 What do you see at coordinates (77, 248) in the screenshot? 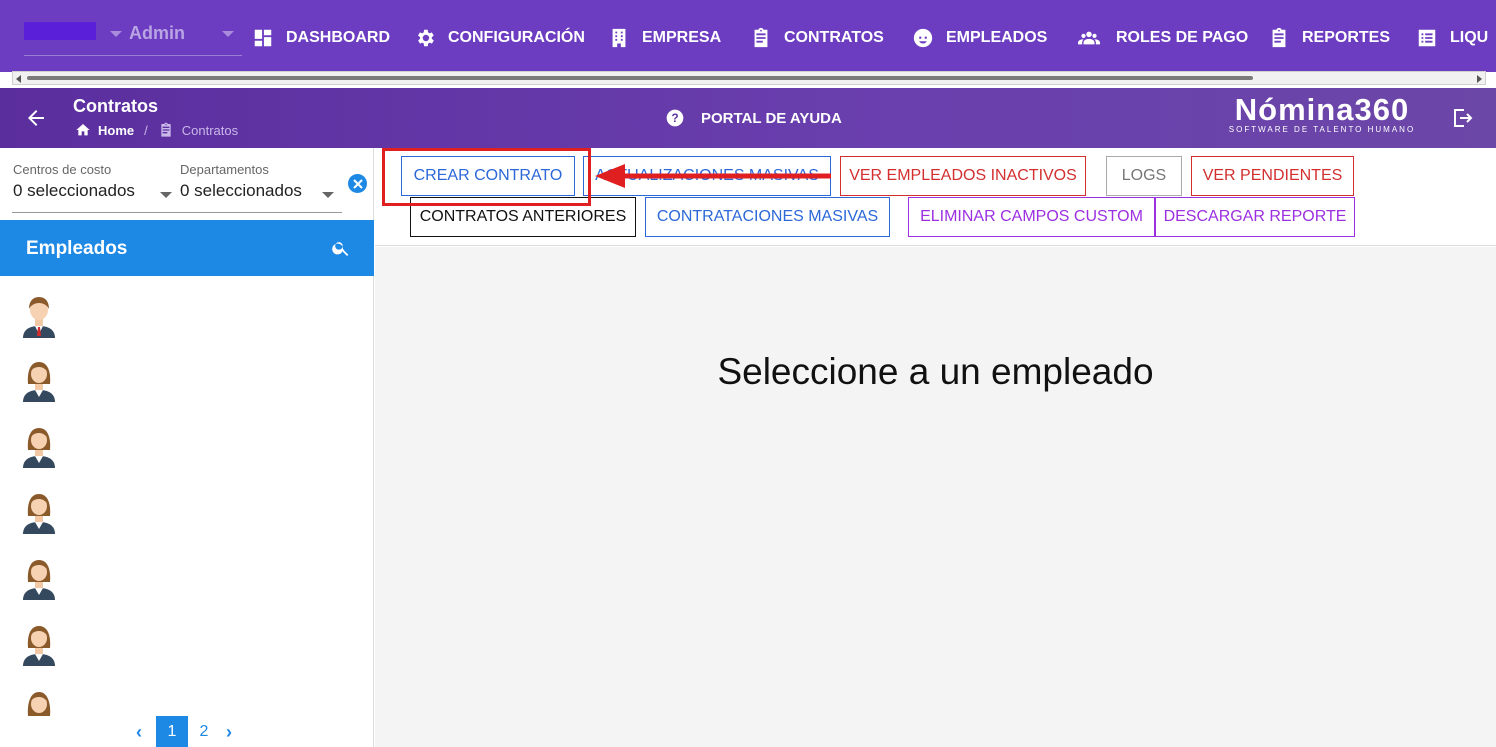
I see `employees-title: Empleados` at bounding box center [77, 248].